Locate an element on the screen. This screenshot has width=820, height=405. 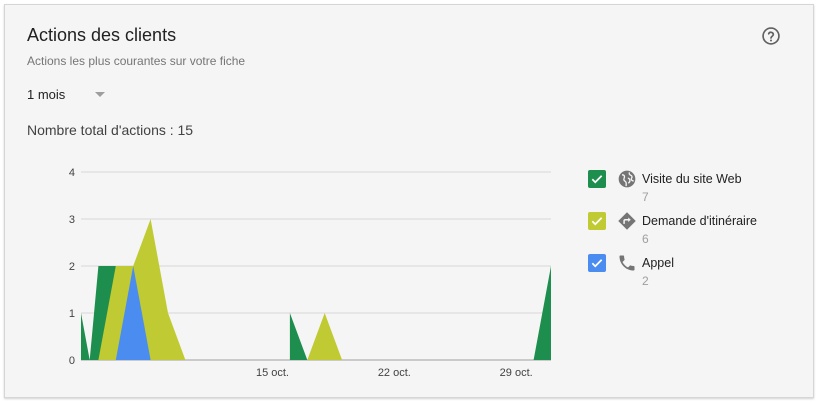
y-tick-label: 4 is located at coordinates (72, 173).